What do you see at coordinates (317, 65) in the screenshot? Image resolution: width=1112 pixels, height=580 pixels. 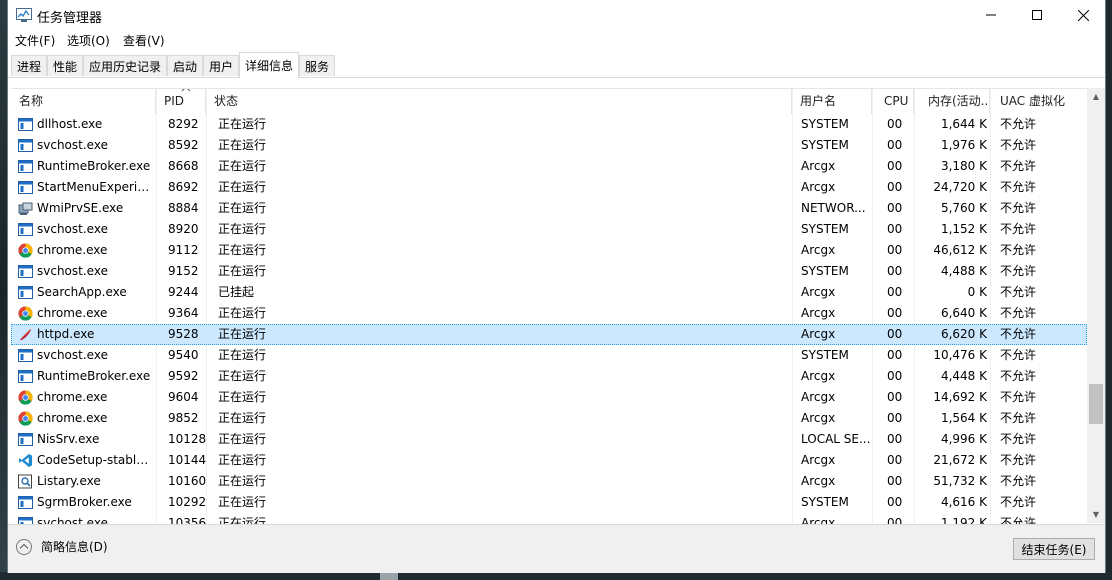 I see `tab-services: 服务` at bounding box center [317, 65].